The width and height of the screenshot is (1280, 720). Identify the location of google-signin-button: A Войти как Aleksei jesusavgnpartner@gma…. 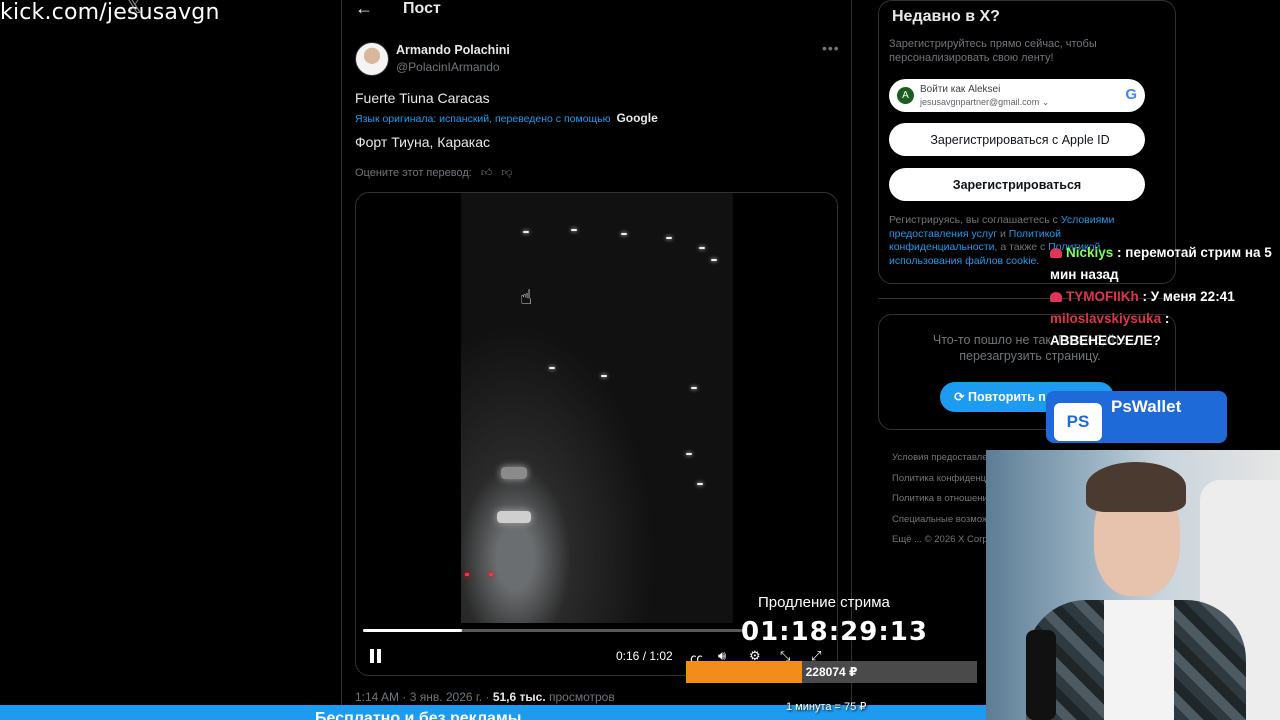
(1017, 95).